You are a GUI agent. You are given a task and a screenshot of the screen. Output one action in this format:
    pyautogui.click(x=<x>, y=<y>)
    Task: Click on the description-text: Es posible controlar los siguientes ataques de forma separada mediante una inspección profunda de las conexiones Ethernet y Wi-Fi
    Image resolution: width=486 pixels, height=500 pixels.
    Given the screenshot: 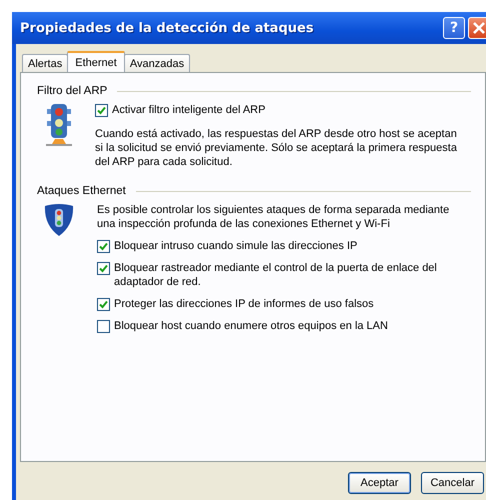 What is the action you would take?
    pyautogui.click(x=273, y=217)
    